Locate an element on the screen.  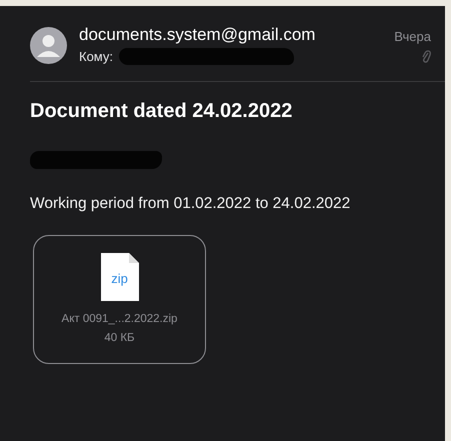
email-subject: Document dated 24.02.2022 is located at coordinates (162, 111).